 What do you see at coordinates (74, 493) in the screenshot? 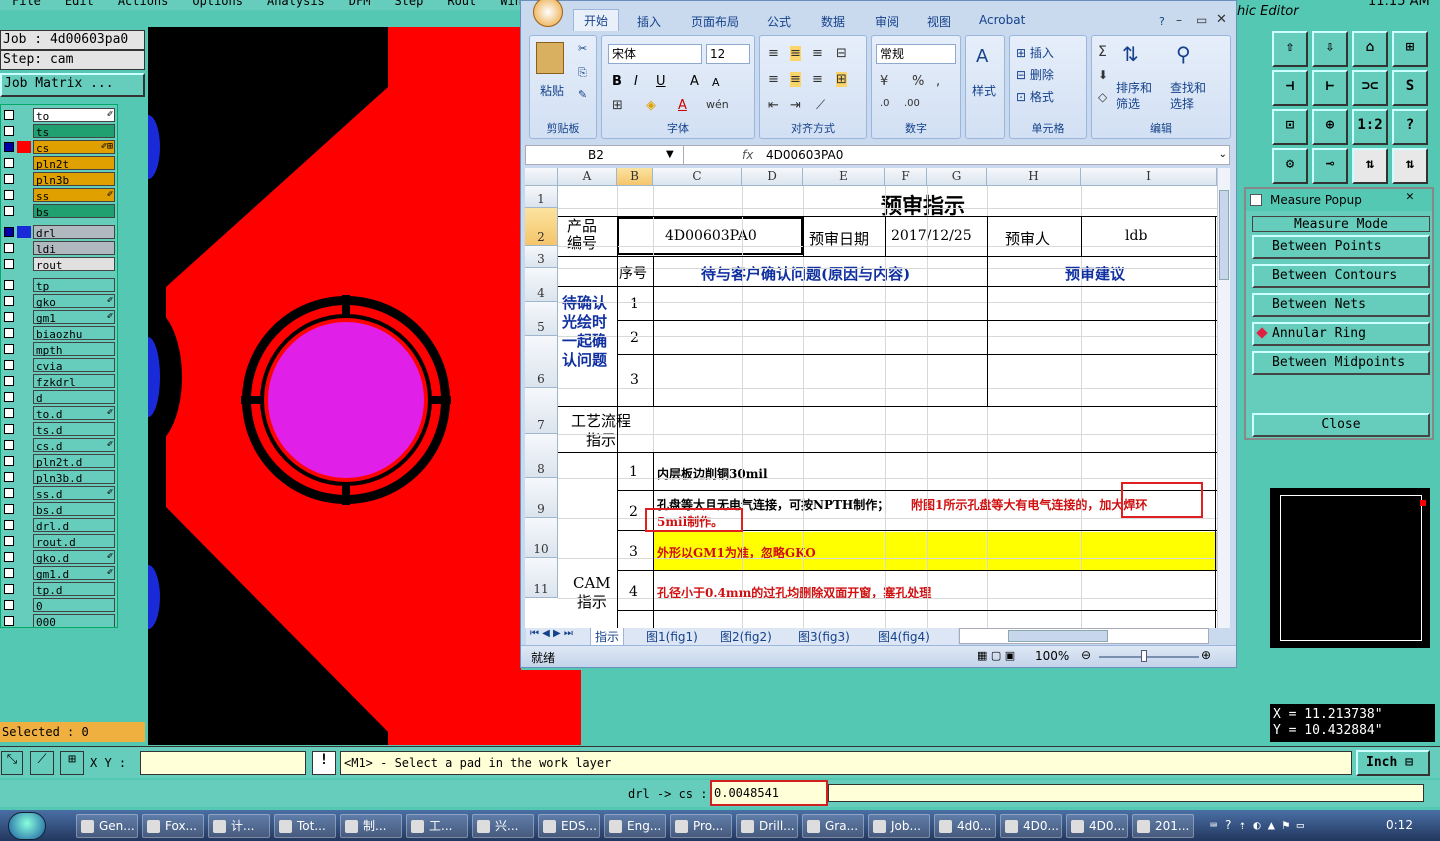
I see `layer-name: ss.d` at bounding box center [74, 493].